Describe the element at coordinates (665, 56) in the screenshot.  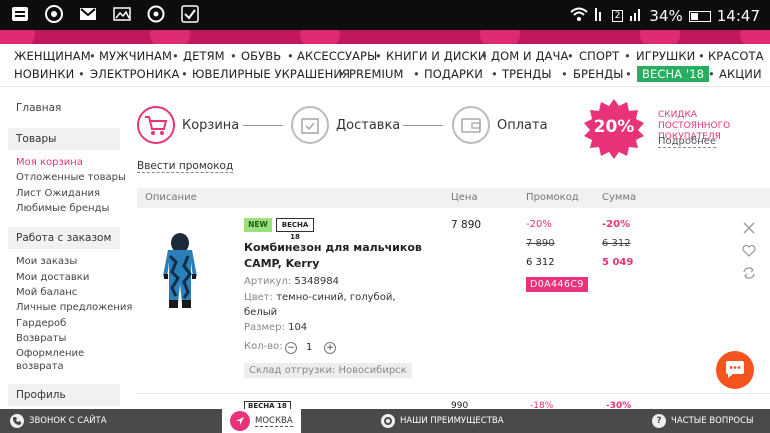
I see `nav-item-toys: ИГРУШКИ` at that location.